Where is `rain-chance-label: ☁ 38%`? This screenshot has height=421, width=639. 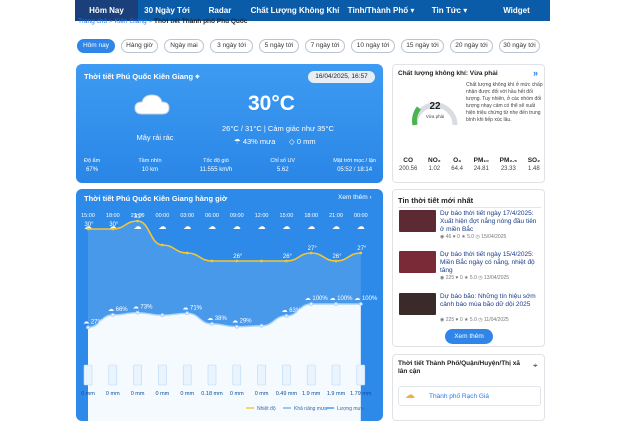 rain-chance-label: ☁ 38% is located at coordinates (217, 319).